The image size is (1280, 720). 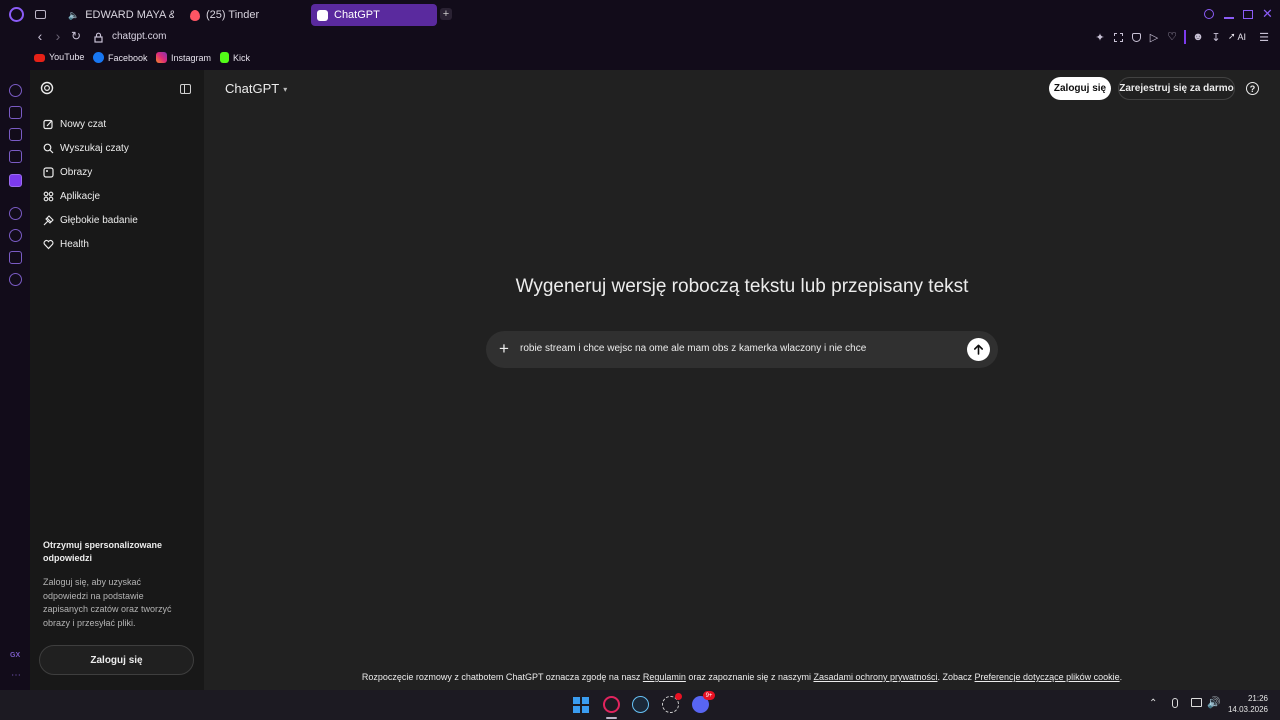 I want to click on sidebar-login-button: Zaloguj się, so click(x=116, y=660).